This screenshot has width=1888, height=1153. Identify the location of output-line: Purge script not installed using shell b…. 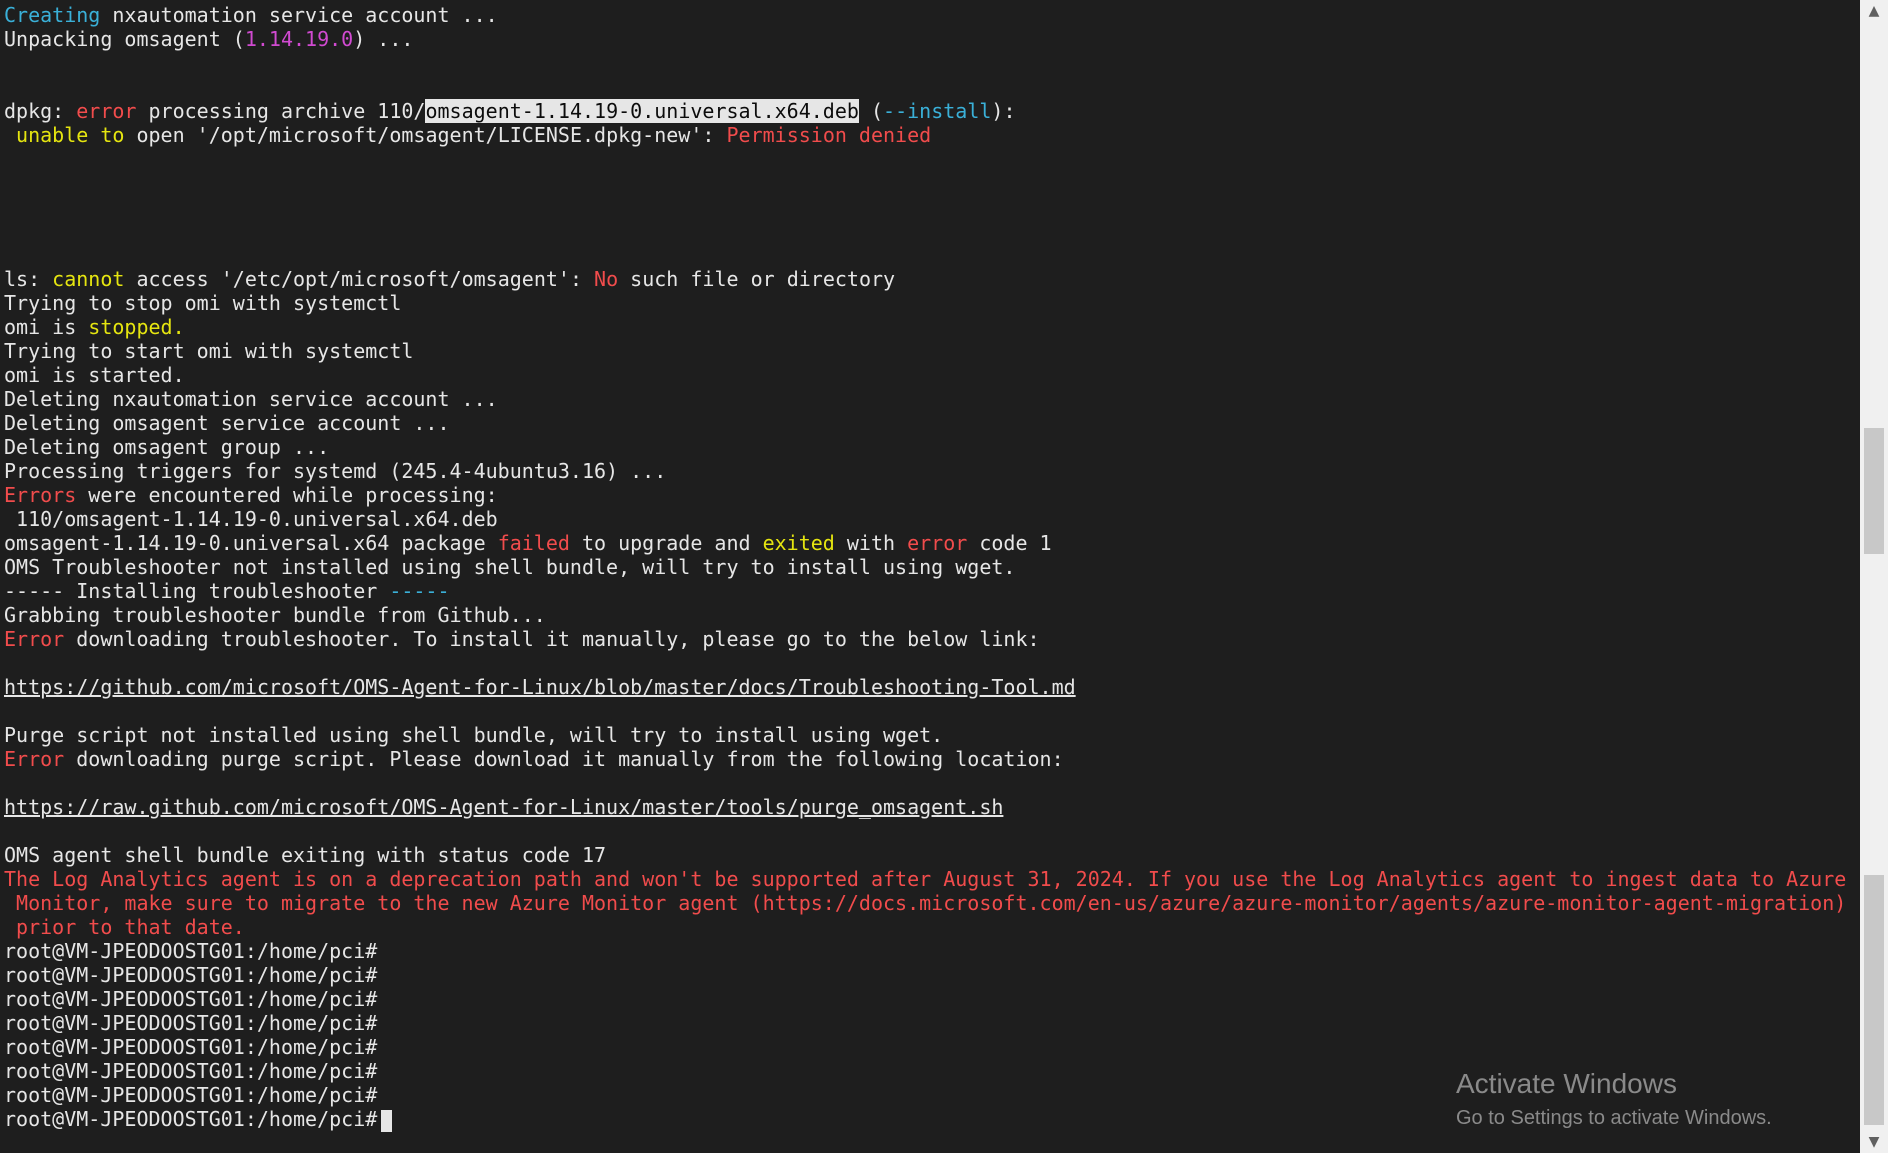
(474, 735).